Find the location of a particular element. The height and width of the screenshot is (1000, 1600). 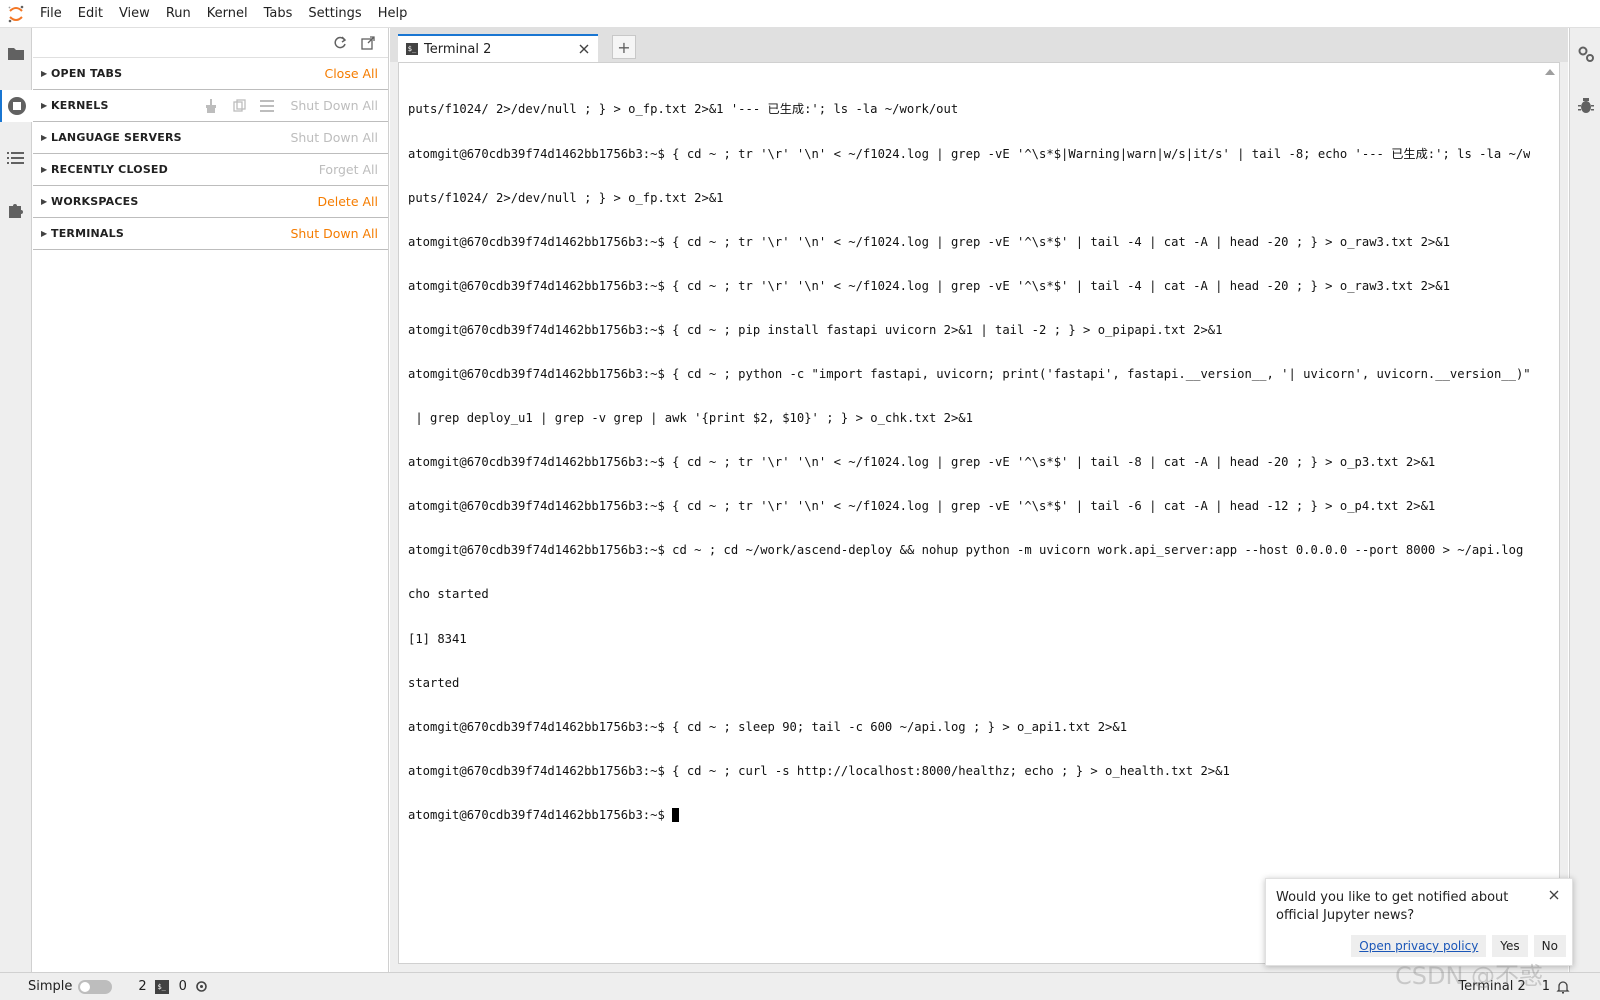

list-icon is located at coordinates (267, 106).